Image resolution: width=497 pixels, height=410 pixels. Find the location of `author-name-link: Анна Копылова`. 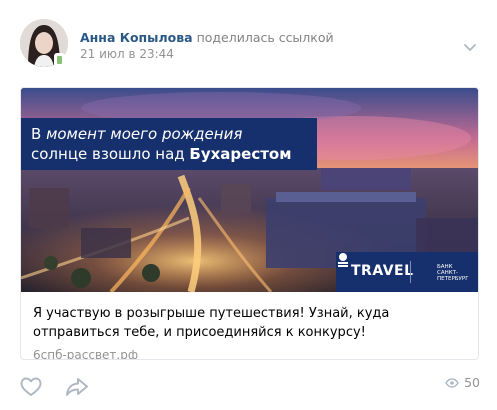

author-name-link: Анна Копылова is located at coordinates (136, 37).